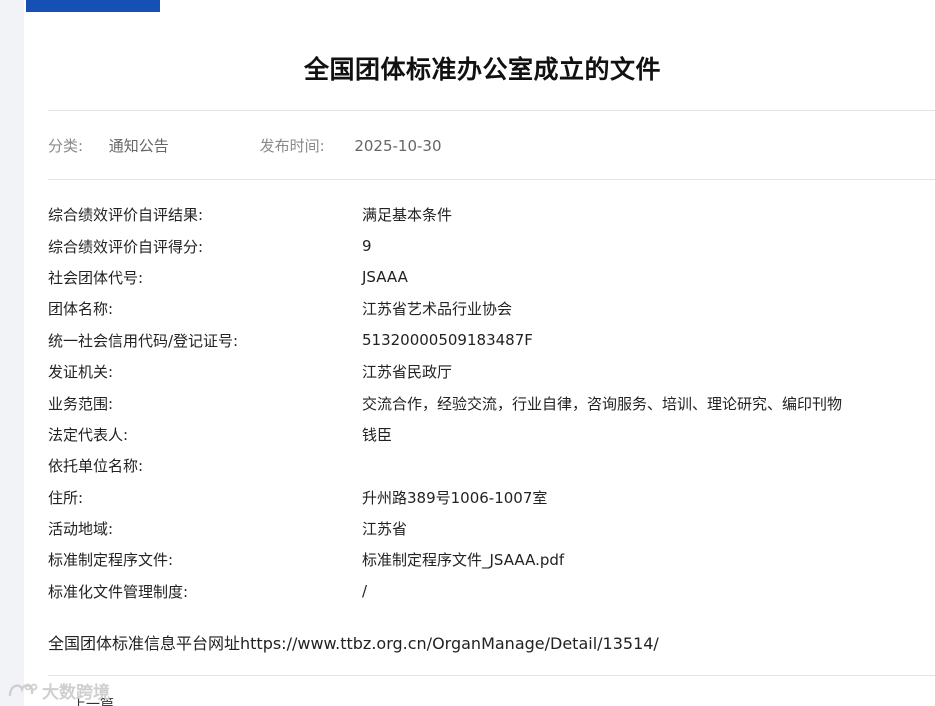 The width and height of the screenshot is (935, 706). Describe the element at coordinates (93, 6) in the screenshot. I see `accent-bar` at that location.